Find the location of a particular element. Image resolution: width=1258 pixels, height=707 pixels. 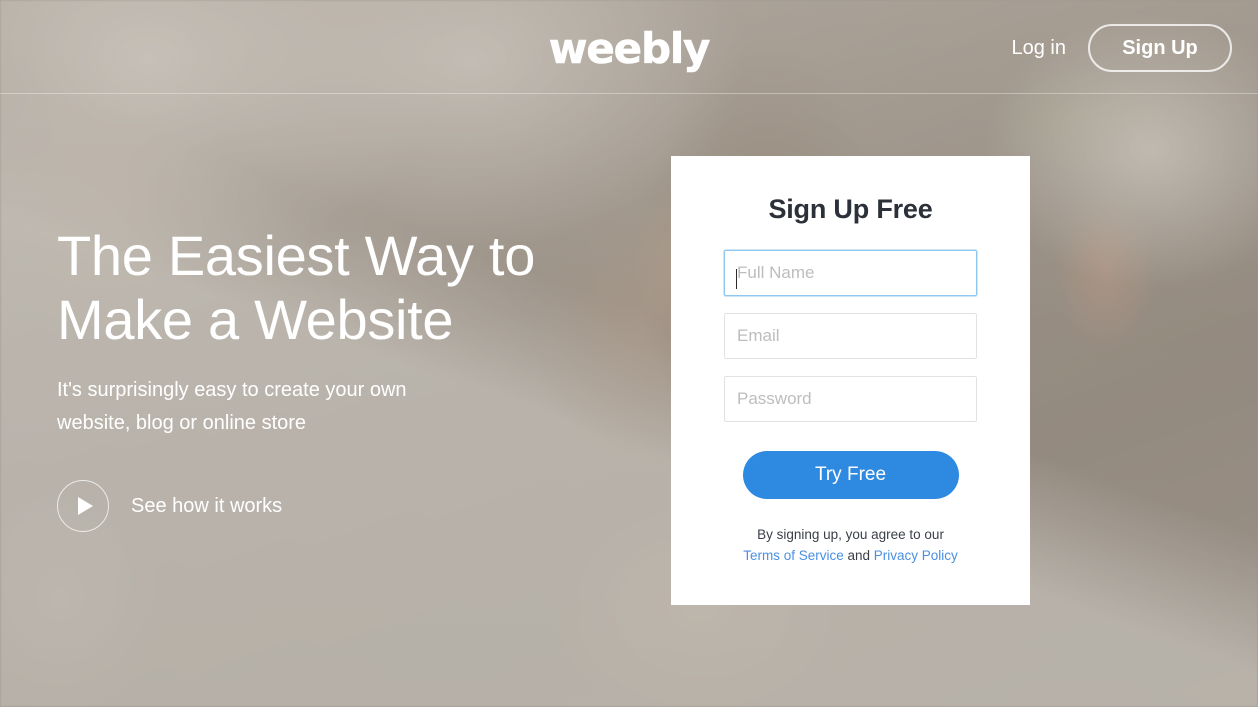

legal-conjunction: and is located at coordinates (859, 555).